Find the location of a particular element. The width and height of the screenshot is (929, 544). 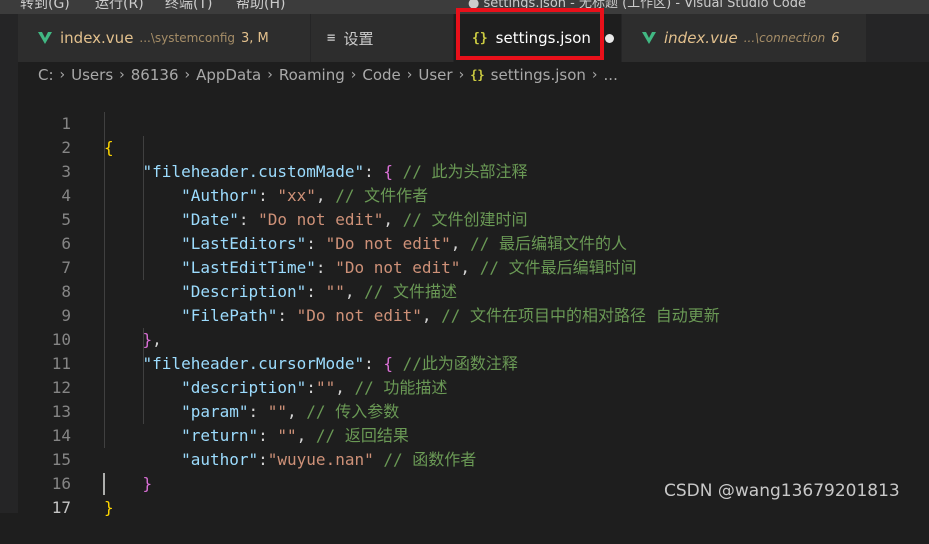

tab-problem-badge: 3, M is located at coordinates (255, 38).